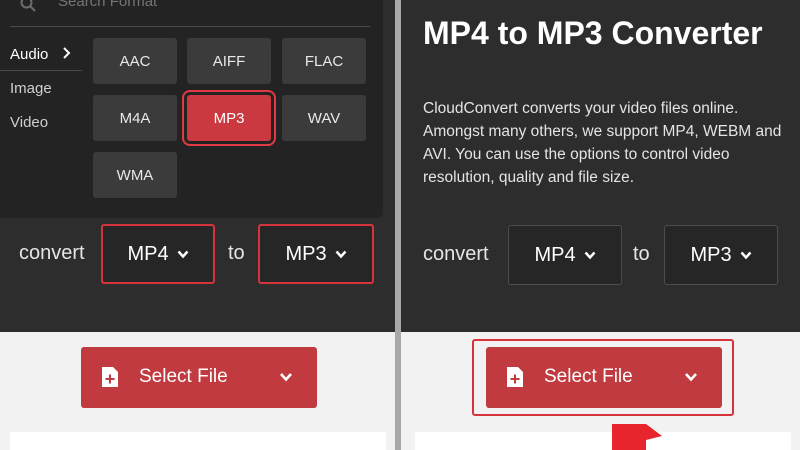  Describe the element at coordinates (29, 54) in the screenshot. I see `category-audio: Audio` at that location.